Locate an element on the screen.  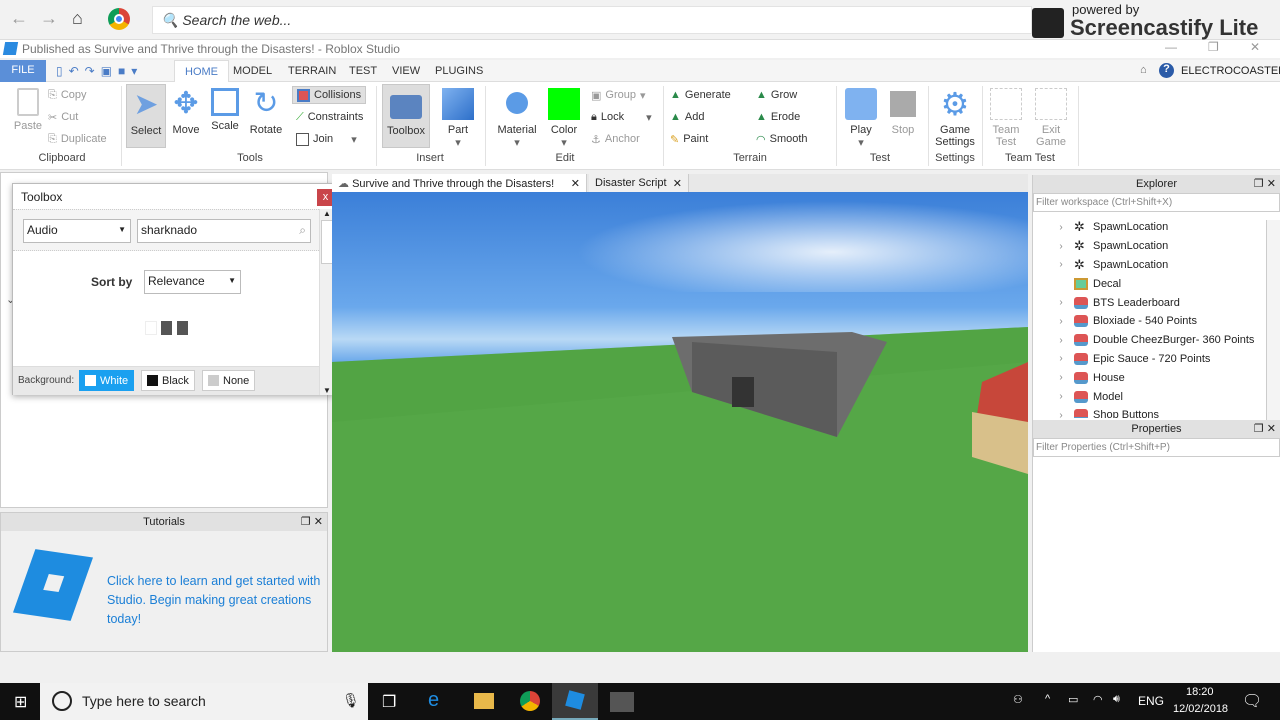
anchor-button: ⚓︎ Anchor is located at coordinates (615, 139).